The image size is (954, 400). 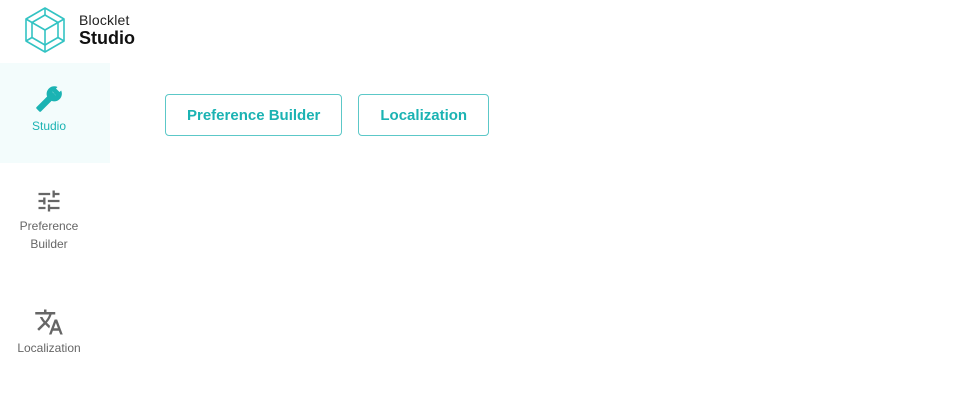 What do you see at coordinates (49, 201) in the screenshot?
I see `sliders-icon` at bounding box center [49, 201].